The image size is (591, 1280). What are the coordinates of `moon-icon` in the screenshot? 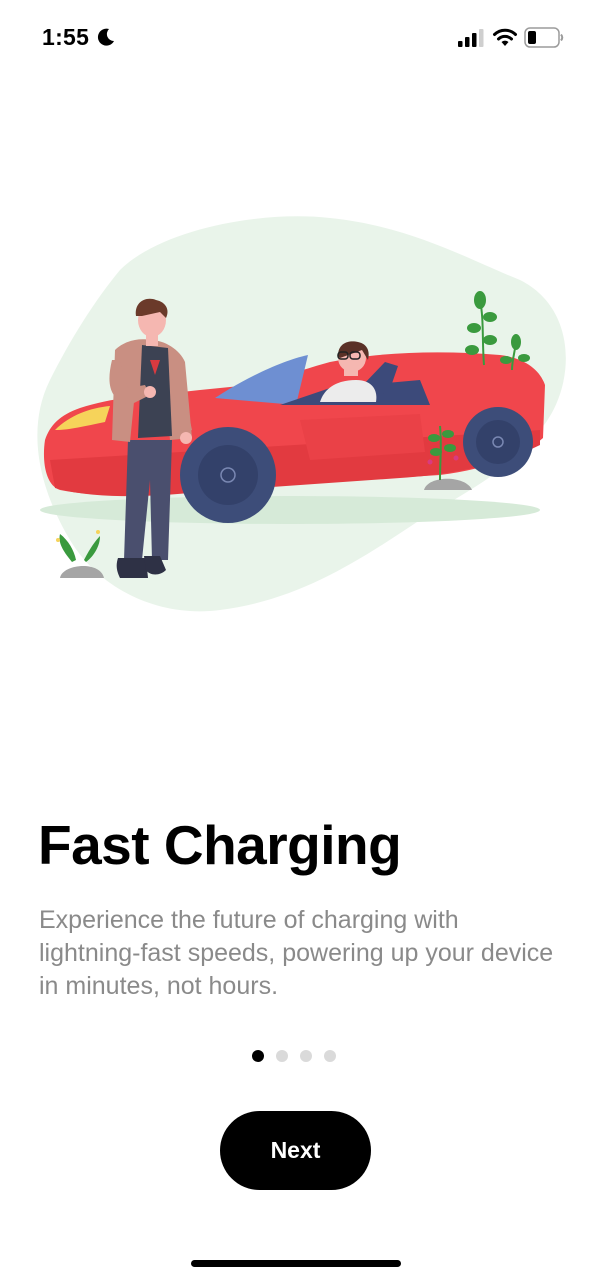 It's located at (105, 37).